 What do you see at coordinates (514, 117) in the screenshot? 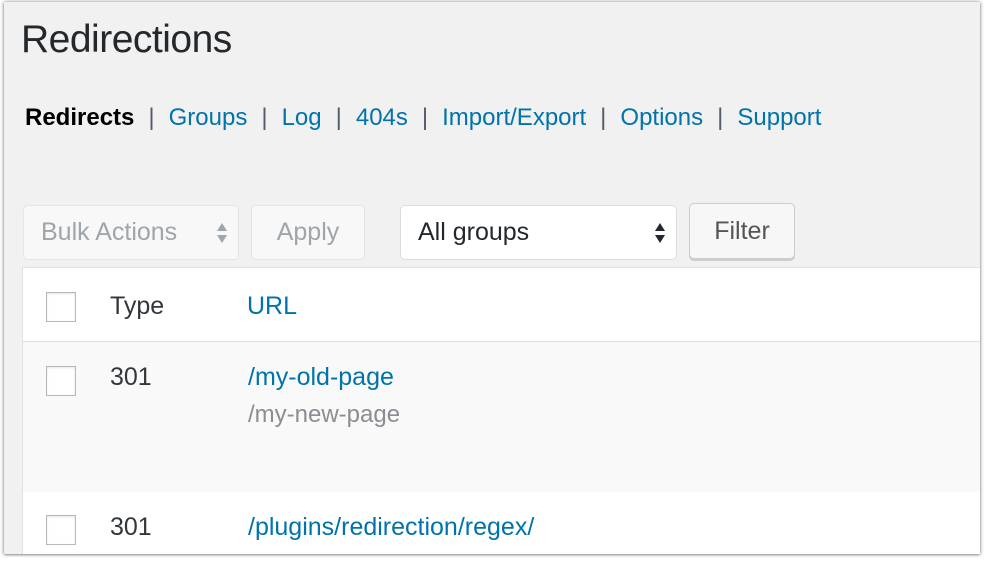
I see `subnav-item-import-export: Import/Export` at bounding box center [514, 117].